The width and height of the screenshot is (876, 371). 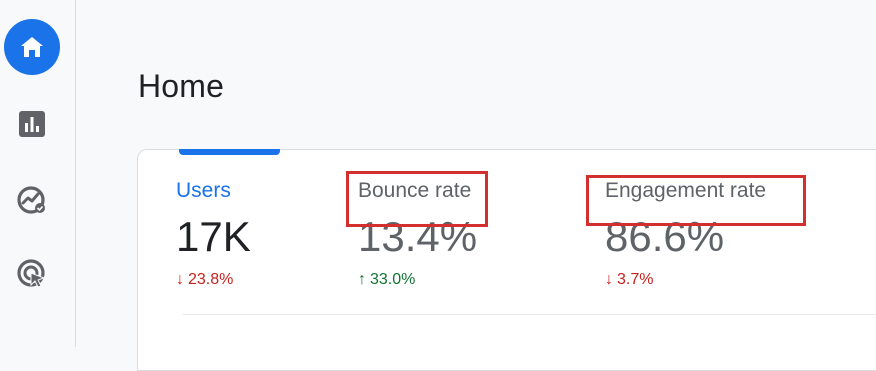 I want to click on metric-label: Users, so click(x=213, y=191).